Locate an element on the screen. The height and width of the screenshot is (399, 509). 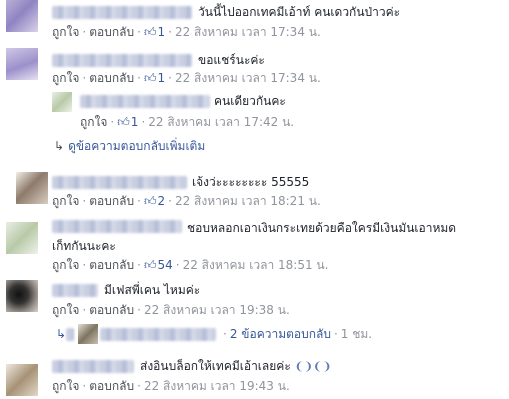
comment-text: เจ้งว่ะะะะะะะะ 55555 is located at coordinates (251, 182).